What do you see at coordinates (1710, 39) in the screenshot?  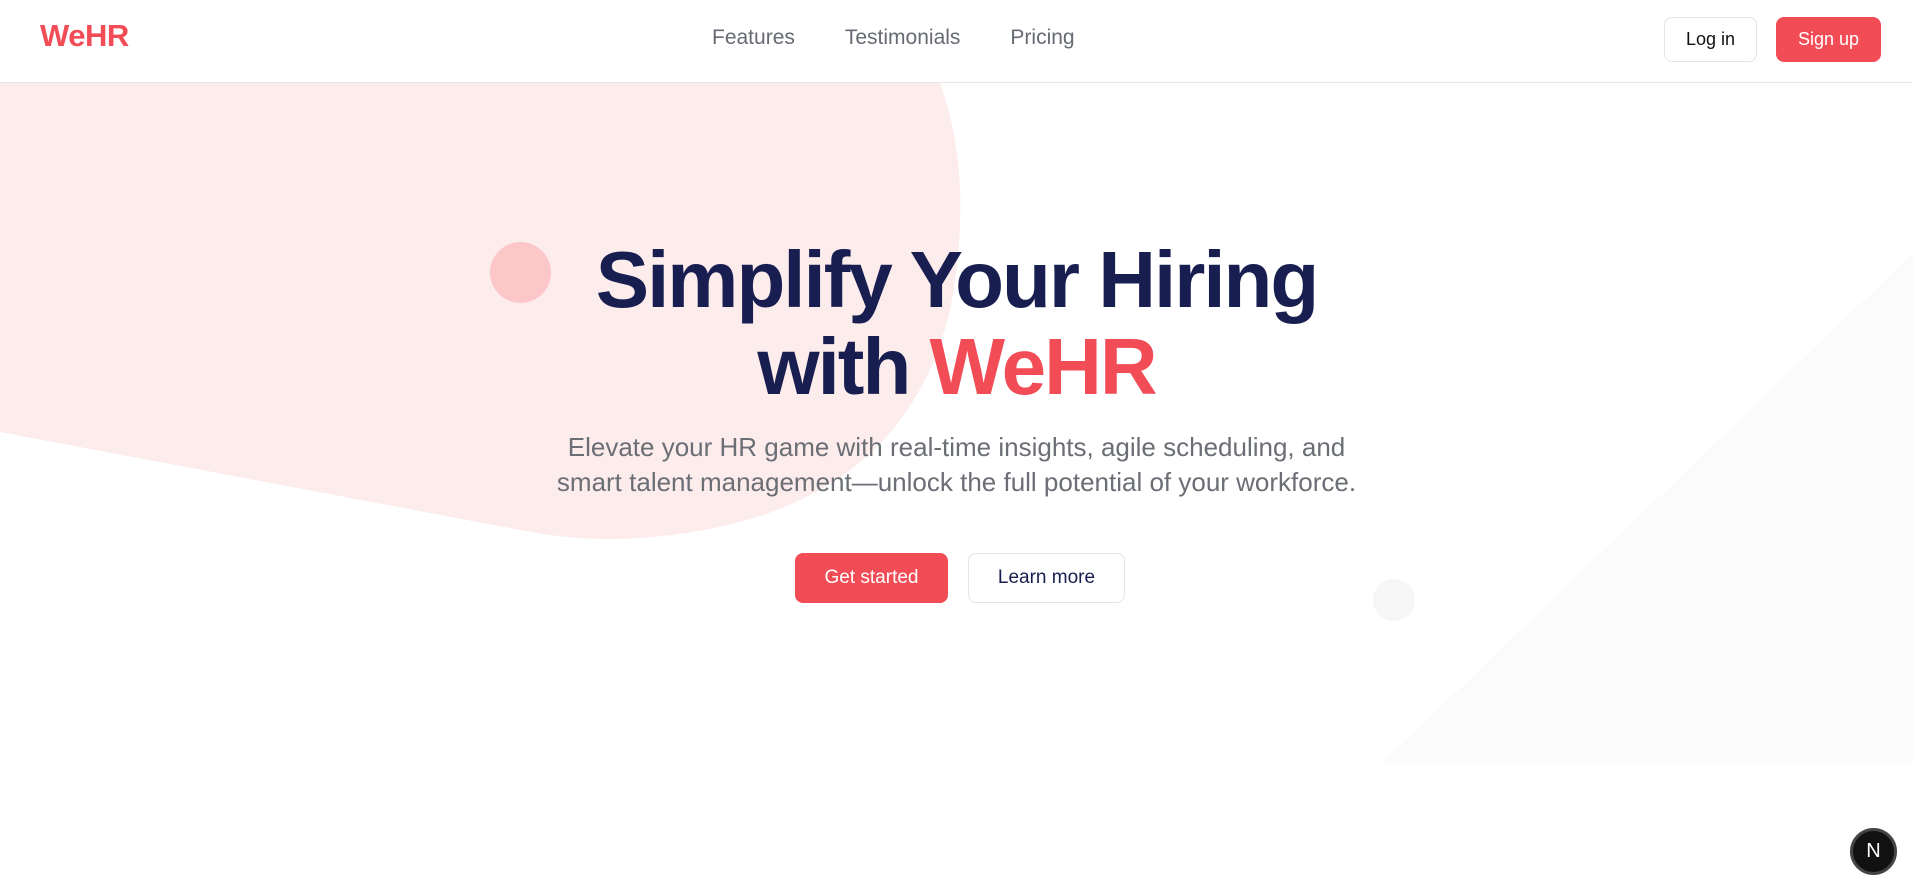 I see `login-button: Log in` at bounding box center [1710, 39].